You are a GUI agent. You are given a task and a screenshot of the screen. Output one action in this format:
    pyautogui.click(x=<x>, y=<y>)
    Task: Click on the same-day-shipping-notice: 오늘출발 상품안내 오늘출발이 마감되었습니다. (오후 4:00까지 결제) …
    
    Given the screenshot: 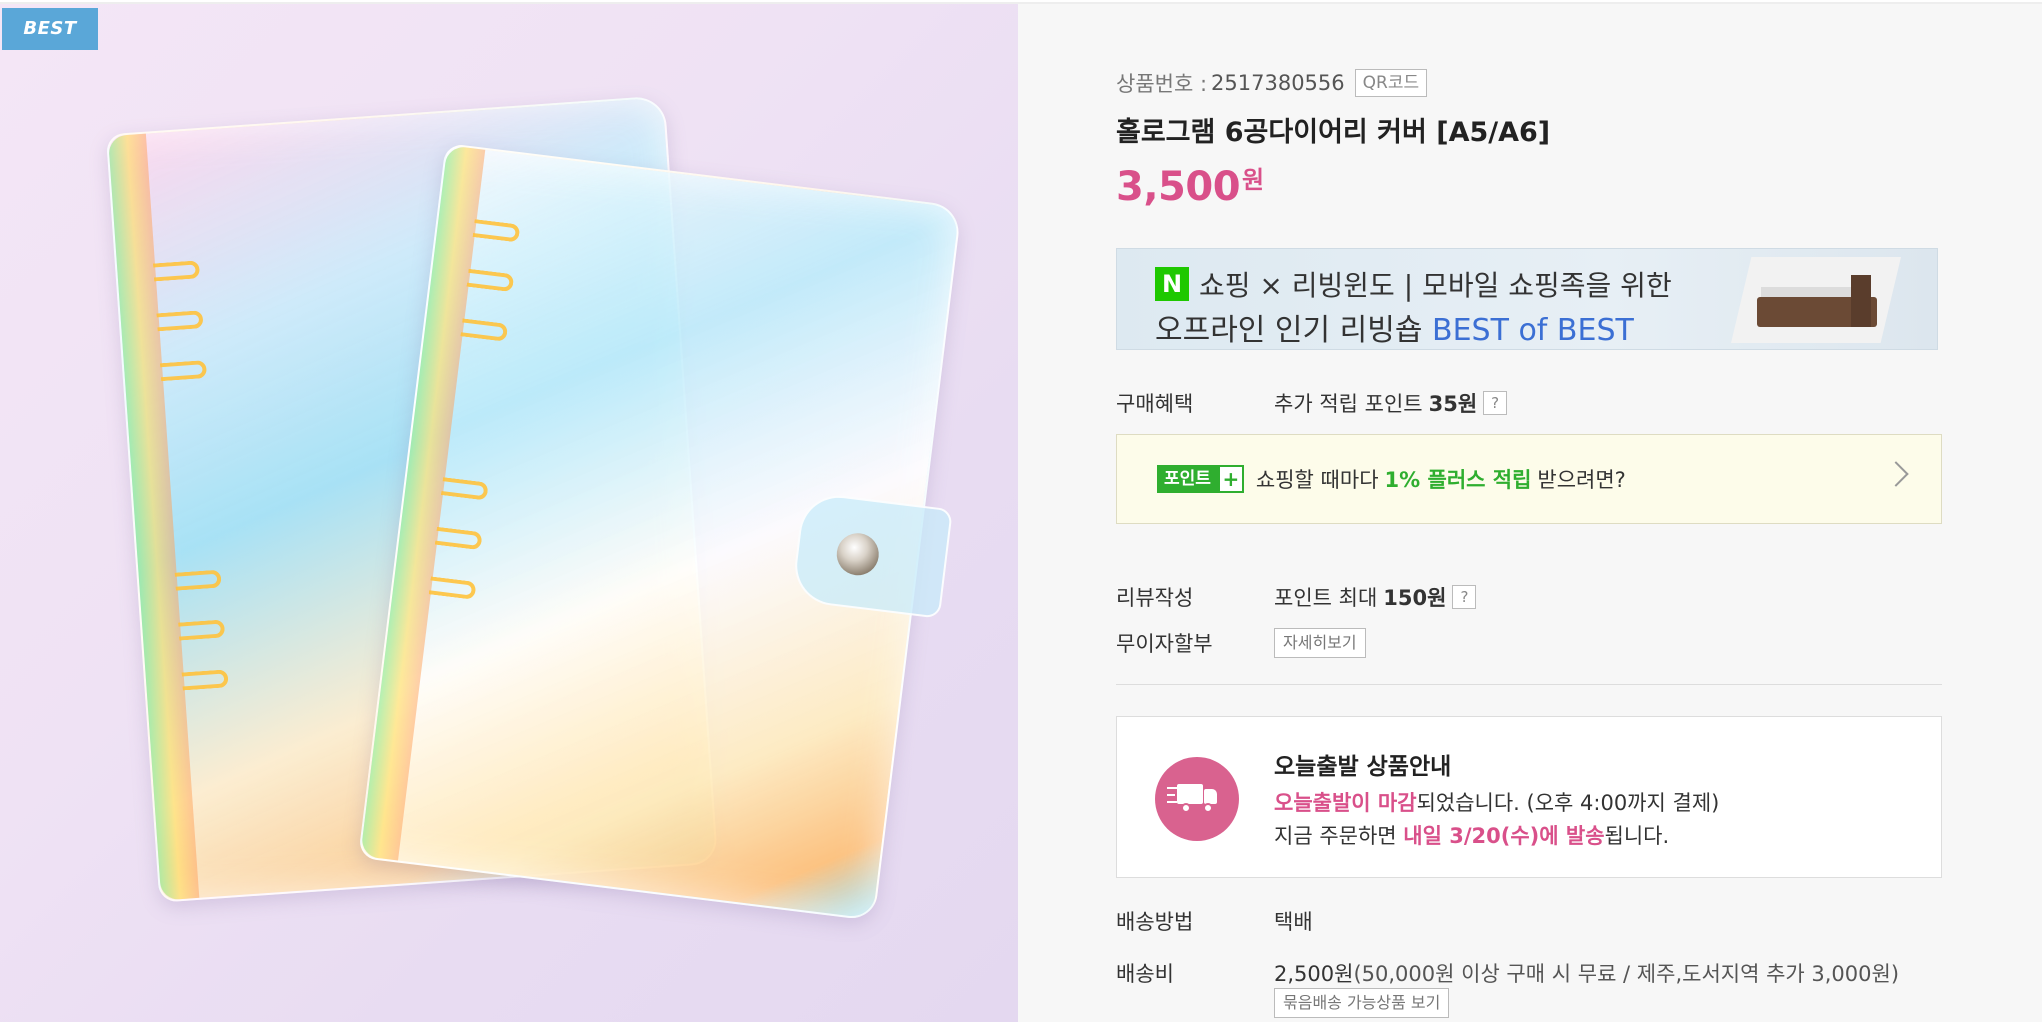 What is the action you would take?
    pyautogui.click(x=1529, y=797)
    